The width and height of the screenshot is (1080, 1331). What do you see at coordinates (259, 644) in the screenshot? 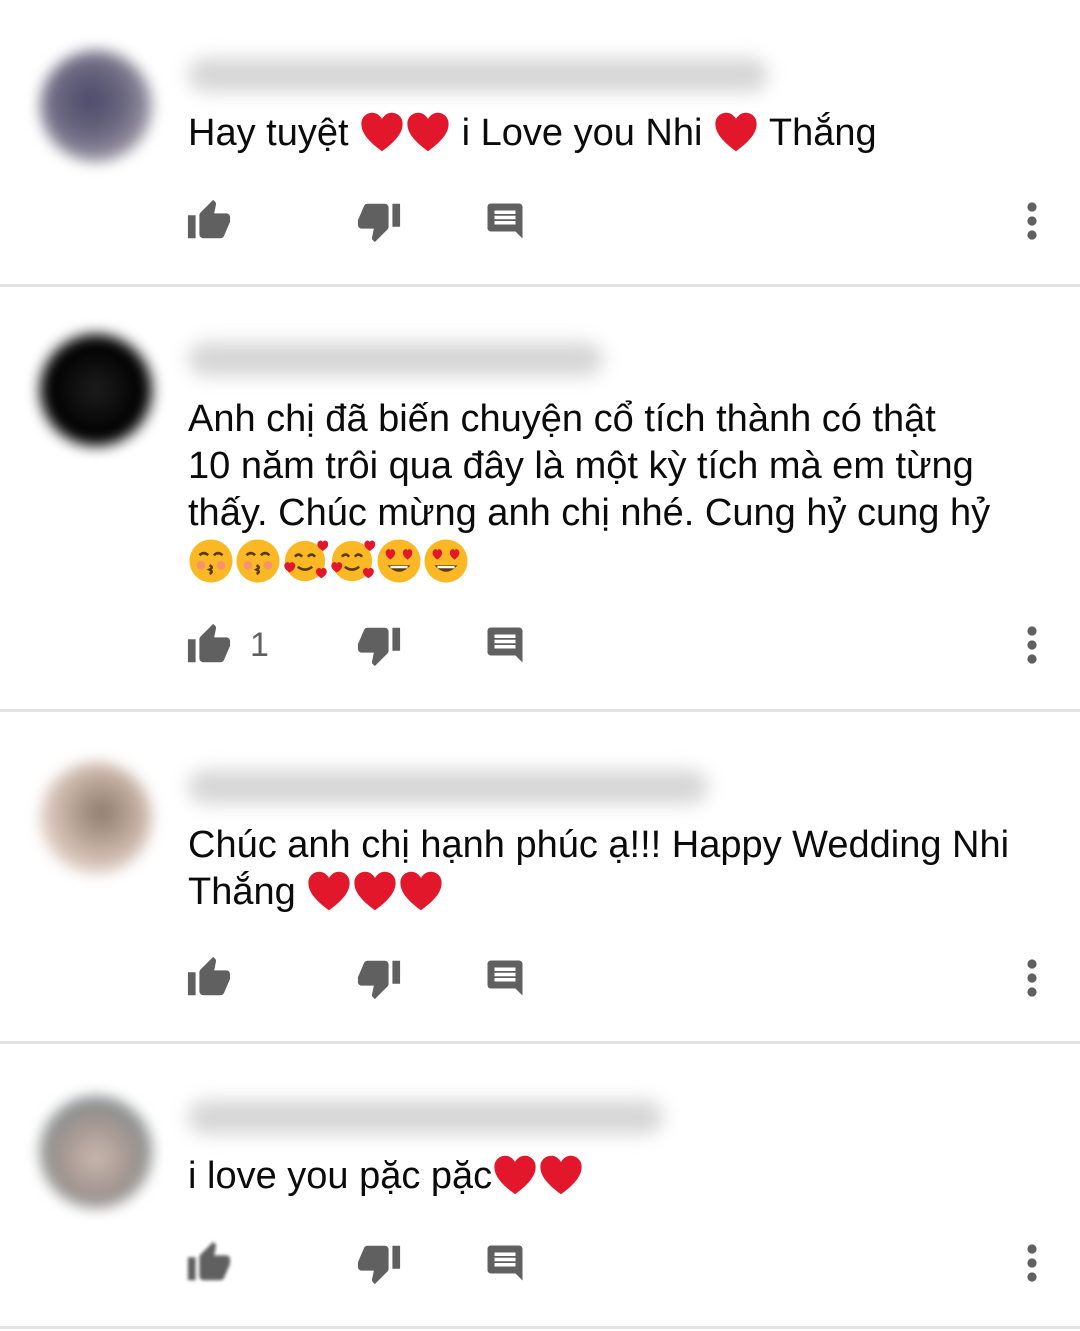
I see `like-count: 1` at bounding box center [259, 644].